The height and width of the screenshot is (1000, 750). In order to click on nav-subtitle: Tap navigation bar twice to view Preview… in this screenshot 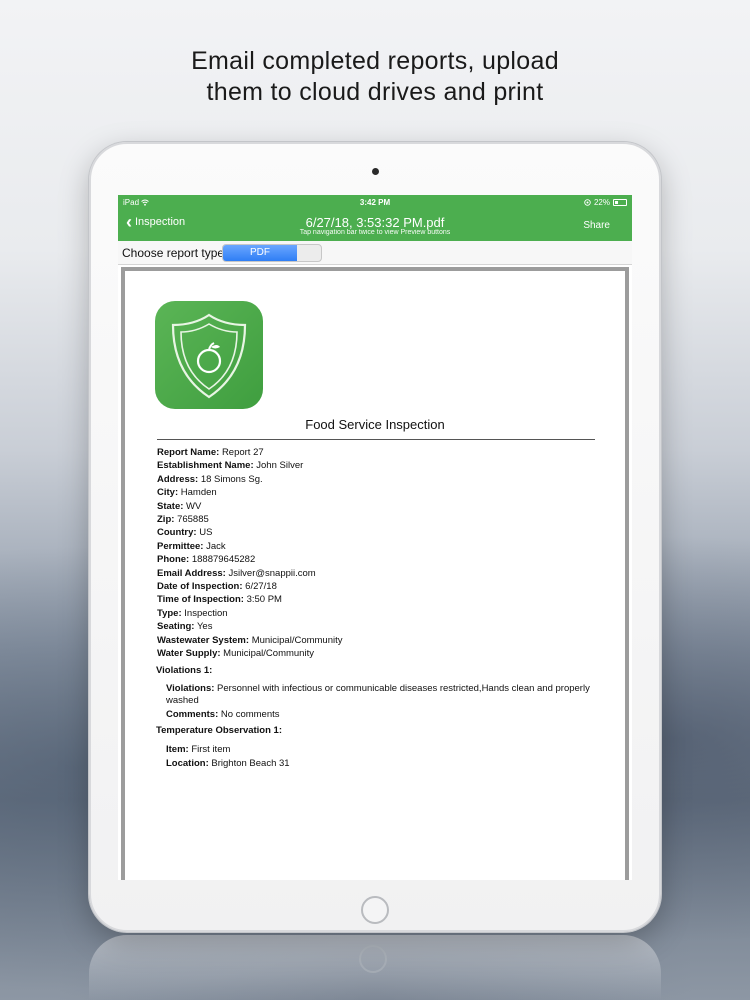, I will do `click(375, 232)`.